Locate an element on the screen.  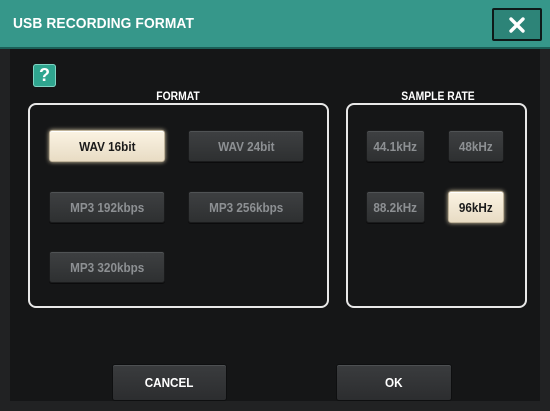
sample-rate-option-44-1khz: 44.1kHz is located at coordinates (395, 146).